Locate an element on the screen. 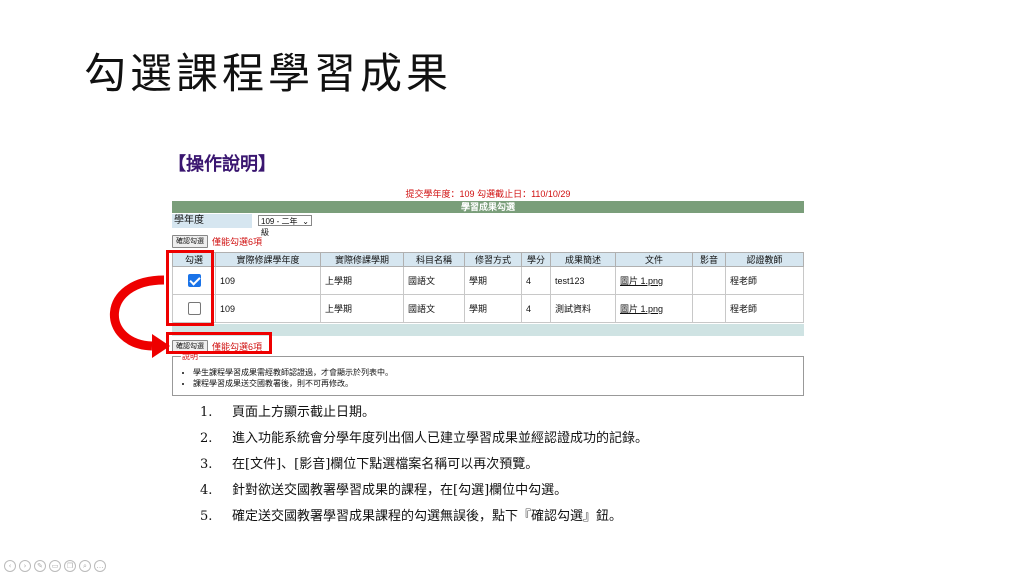  col-header: 文件 is located at coordinates (654, 259).